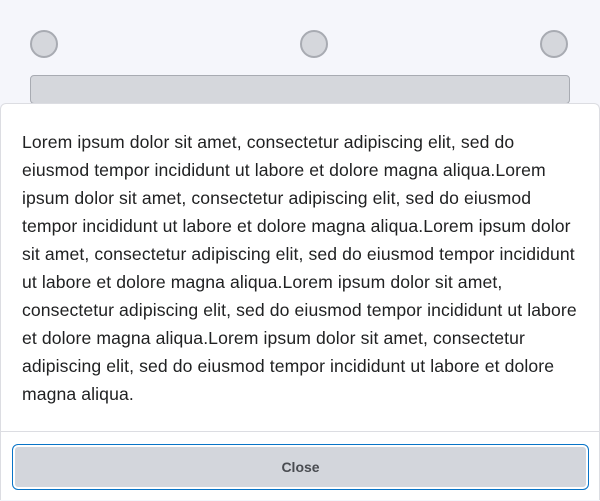 The width and height of the screenshot is (600, 501). What do you see at coordinates (554, 44) in the screenshot?
I see `background-placeholder-circle-right` at bounding box center [554, 44].